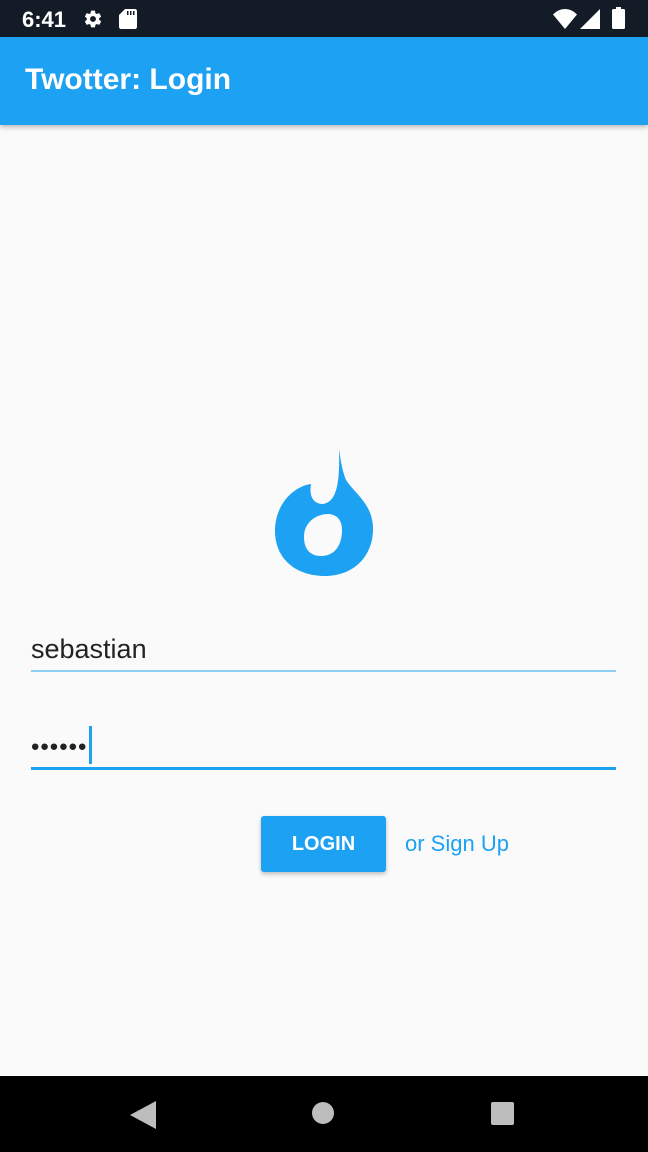 The width and height of the screenshot is (648, 1152). Describe the element at coordinates (323, 1113) in the screenshot. I see `home-icon` at that location.